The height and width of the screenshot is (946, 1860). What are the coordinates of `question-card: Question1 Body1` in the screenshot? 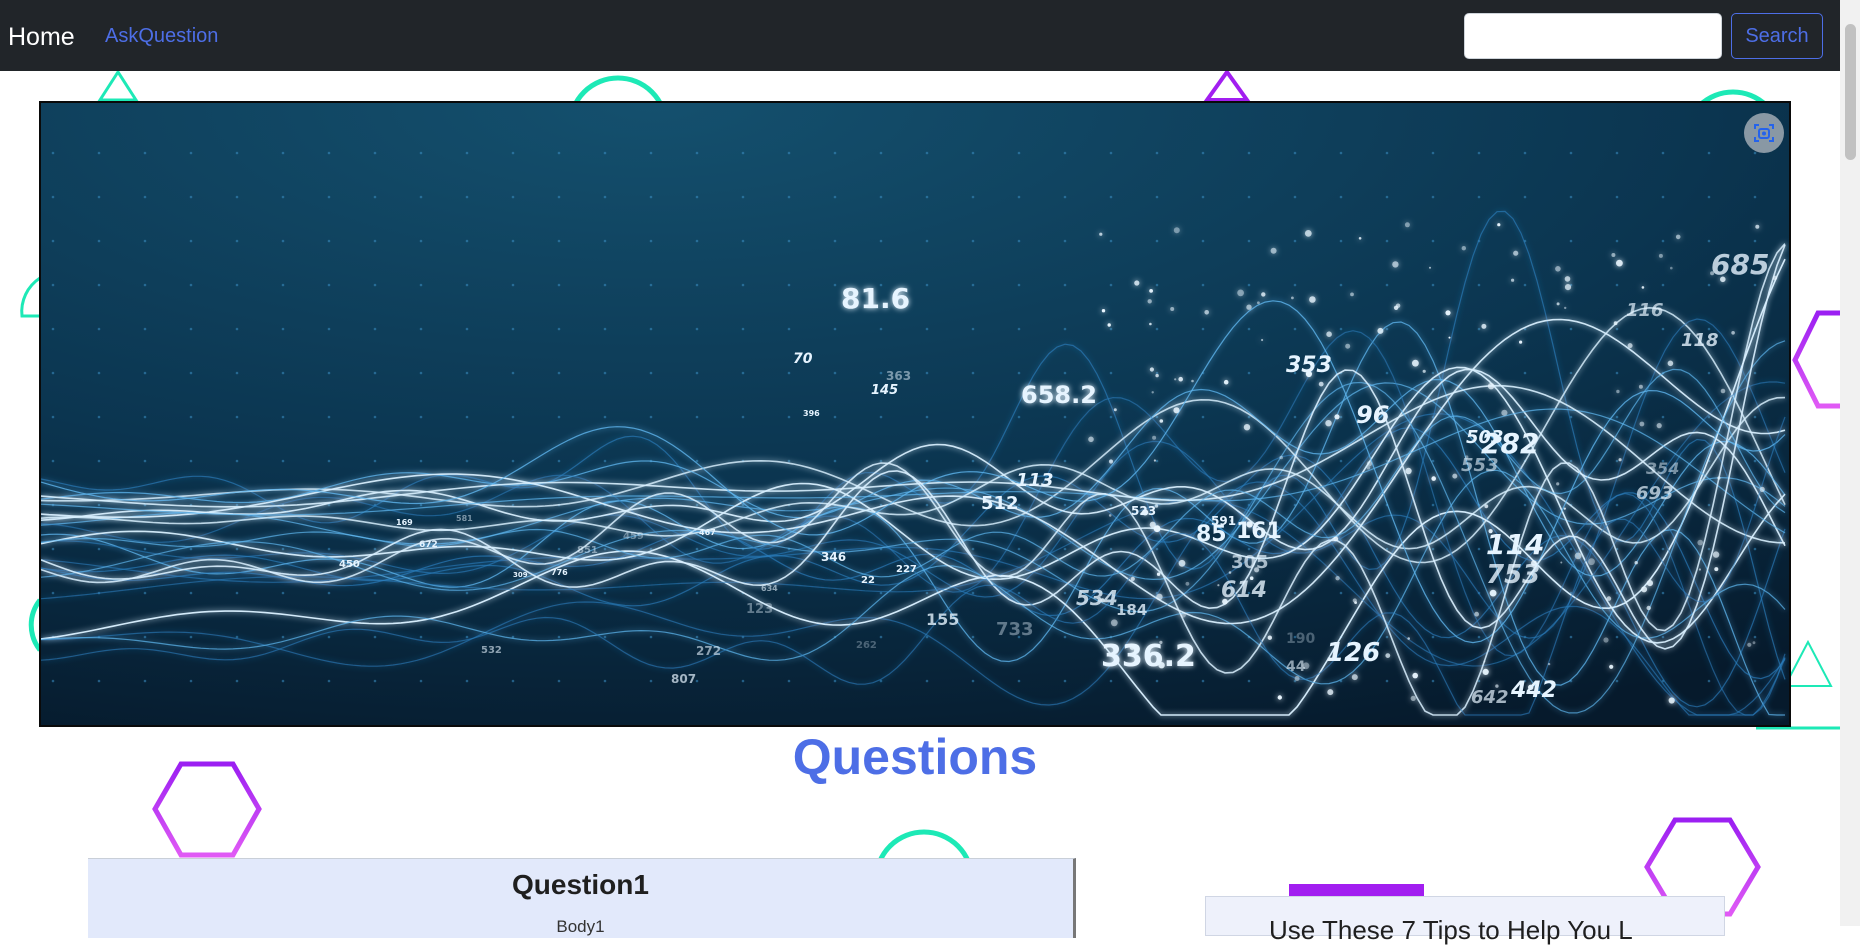 It's located at (582, 898).